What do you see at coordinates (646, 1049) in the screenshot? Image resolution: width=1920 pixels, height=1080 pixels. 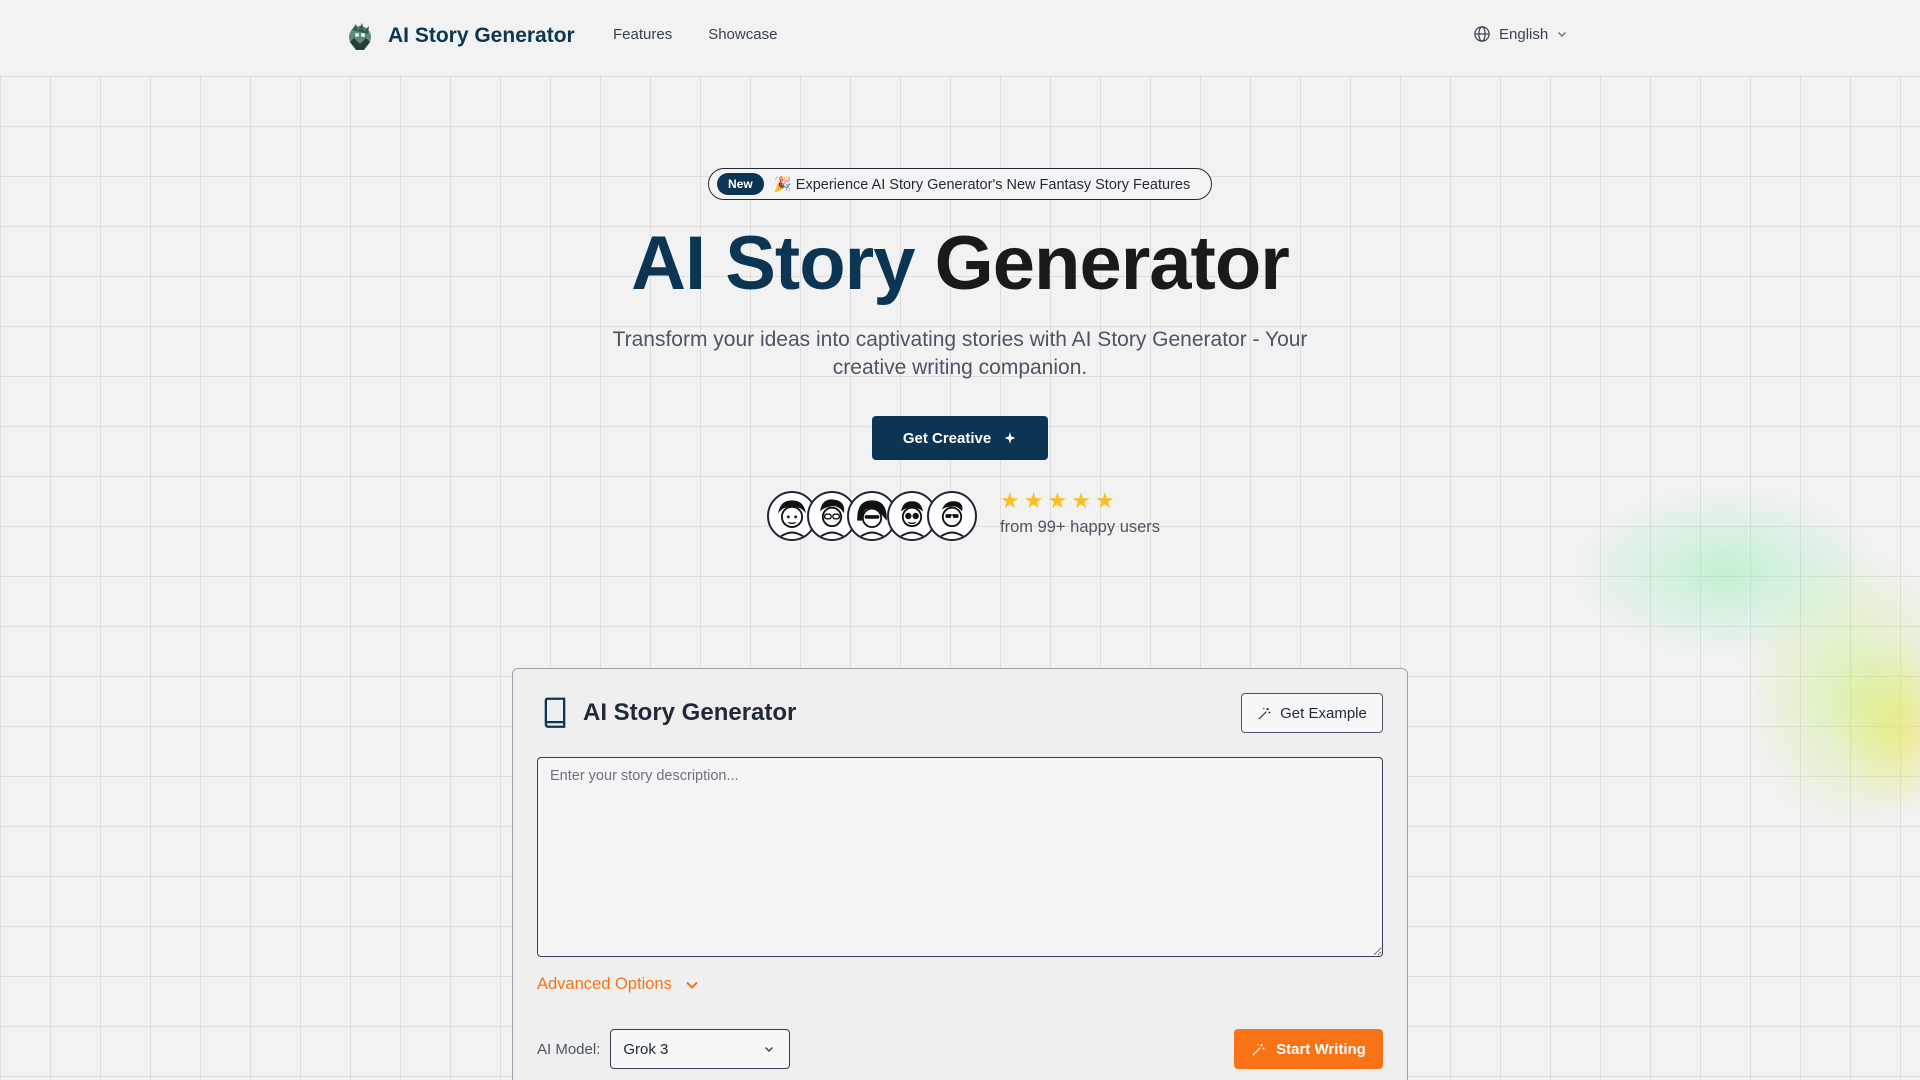 I see `model-value: Grok 3` at bounding box center [646, 1049].